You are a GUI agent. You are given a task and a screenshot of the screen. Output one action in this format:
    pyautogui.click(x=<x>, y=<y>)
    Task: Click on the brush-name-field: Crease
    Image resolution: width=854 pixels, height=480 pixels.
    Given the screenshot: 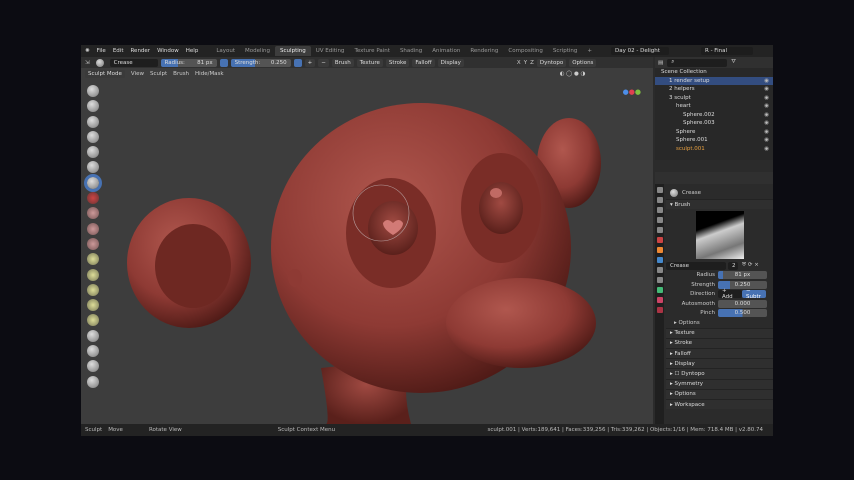 What is the action you would take?
    pyautogui.click(x=133, y=62)
    